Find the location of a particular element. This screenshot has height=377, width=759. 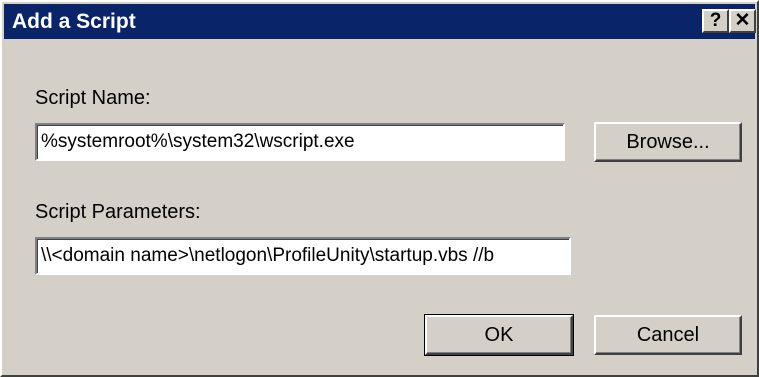

window-title: Add a Script is located at coordinates (74, 21).